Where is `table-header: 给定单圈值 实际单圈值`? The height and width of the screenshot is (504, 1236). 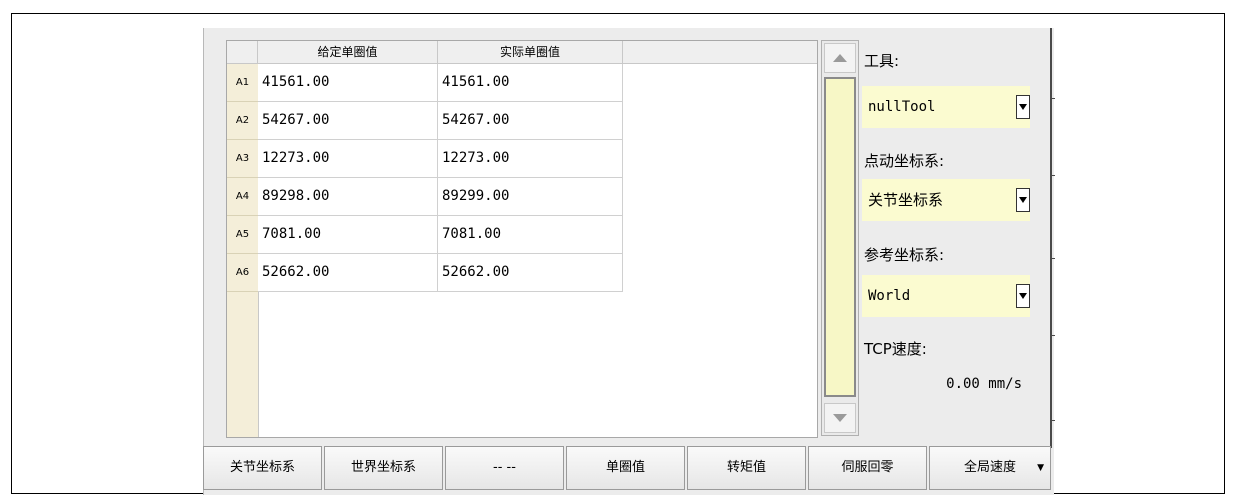
table-header: 给定单圈值 实际单圈值 is located at coordinates (522, 52).